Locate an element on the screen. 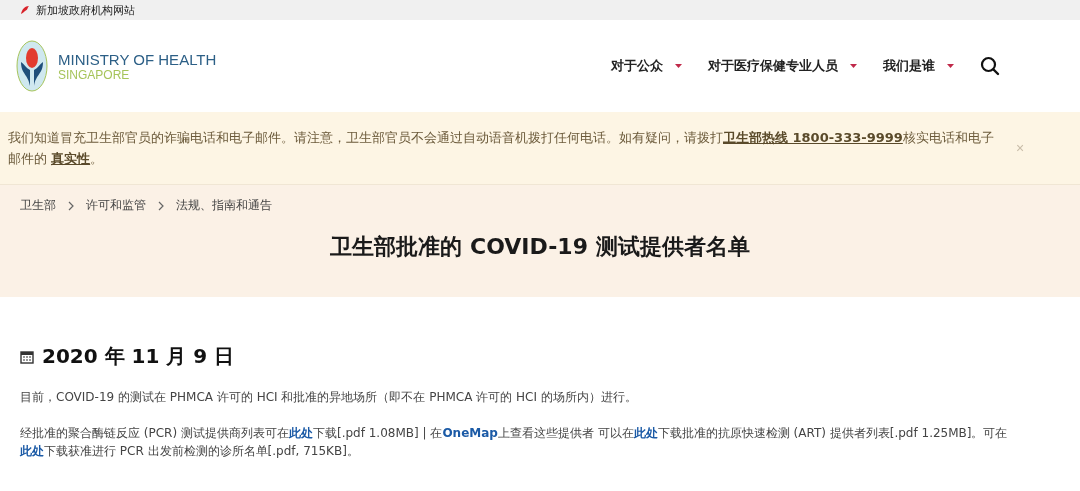 Image resolution: width=1080 pixels, height=491 pixels. link: OneMap is located at coordinates (470, 433).